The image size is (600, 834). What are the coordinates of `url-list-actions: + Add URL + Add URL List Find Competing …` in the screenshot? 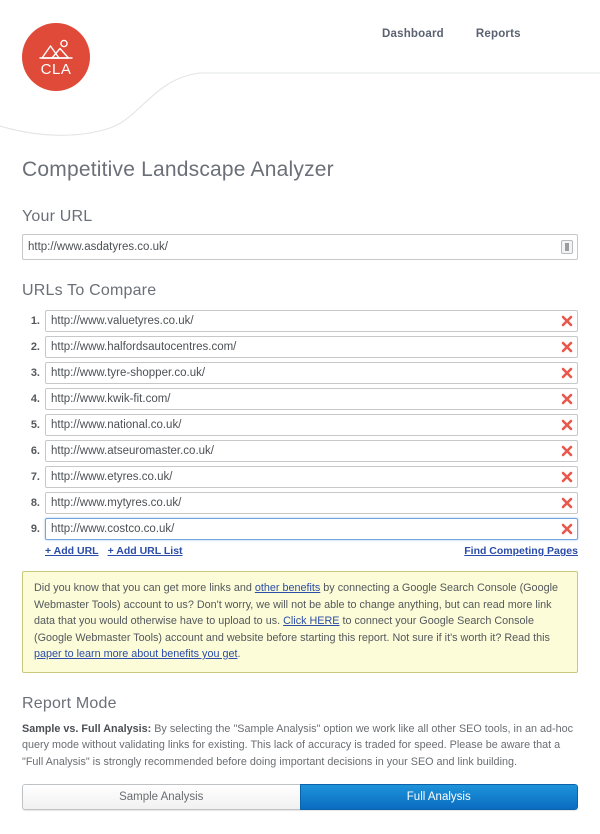 It's located at (300, 551).